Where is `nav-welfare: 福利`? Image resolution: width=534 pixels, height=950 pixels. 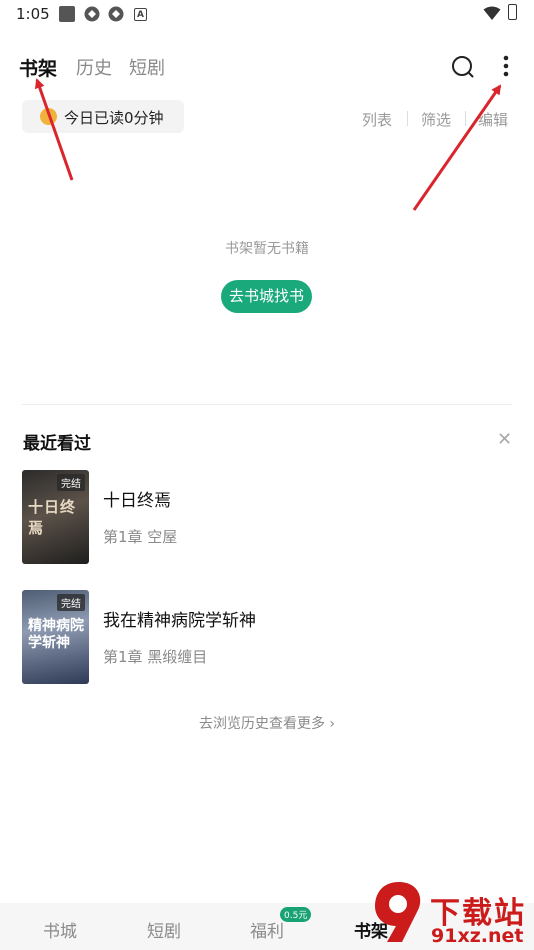
nav-welfare: 福利 is located at coordinates (267, 929).